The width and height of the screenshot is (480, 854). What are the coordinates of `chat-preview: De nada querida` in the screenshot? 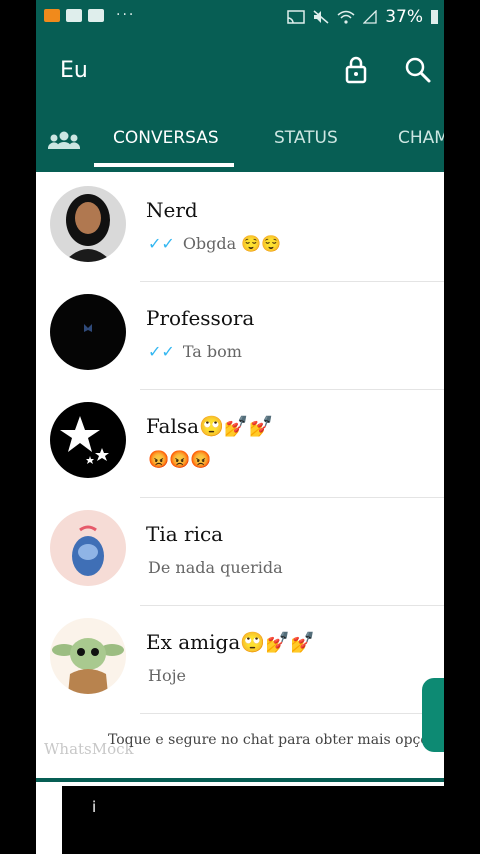 It's located at (215, 567).